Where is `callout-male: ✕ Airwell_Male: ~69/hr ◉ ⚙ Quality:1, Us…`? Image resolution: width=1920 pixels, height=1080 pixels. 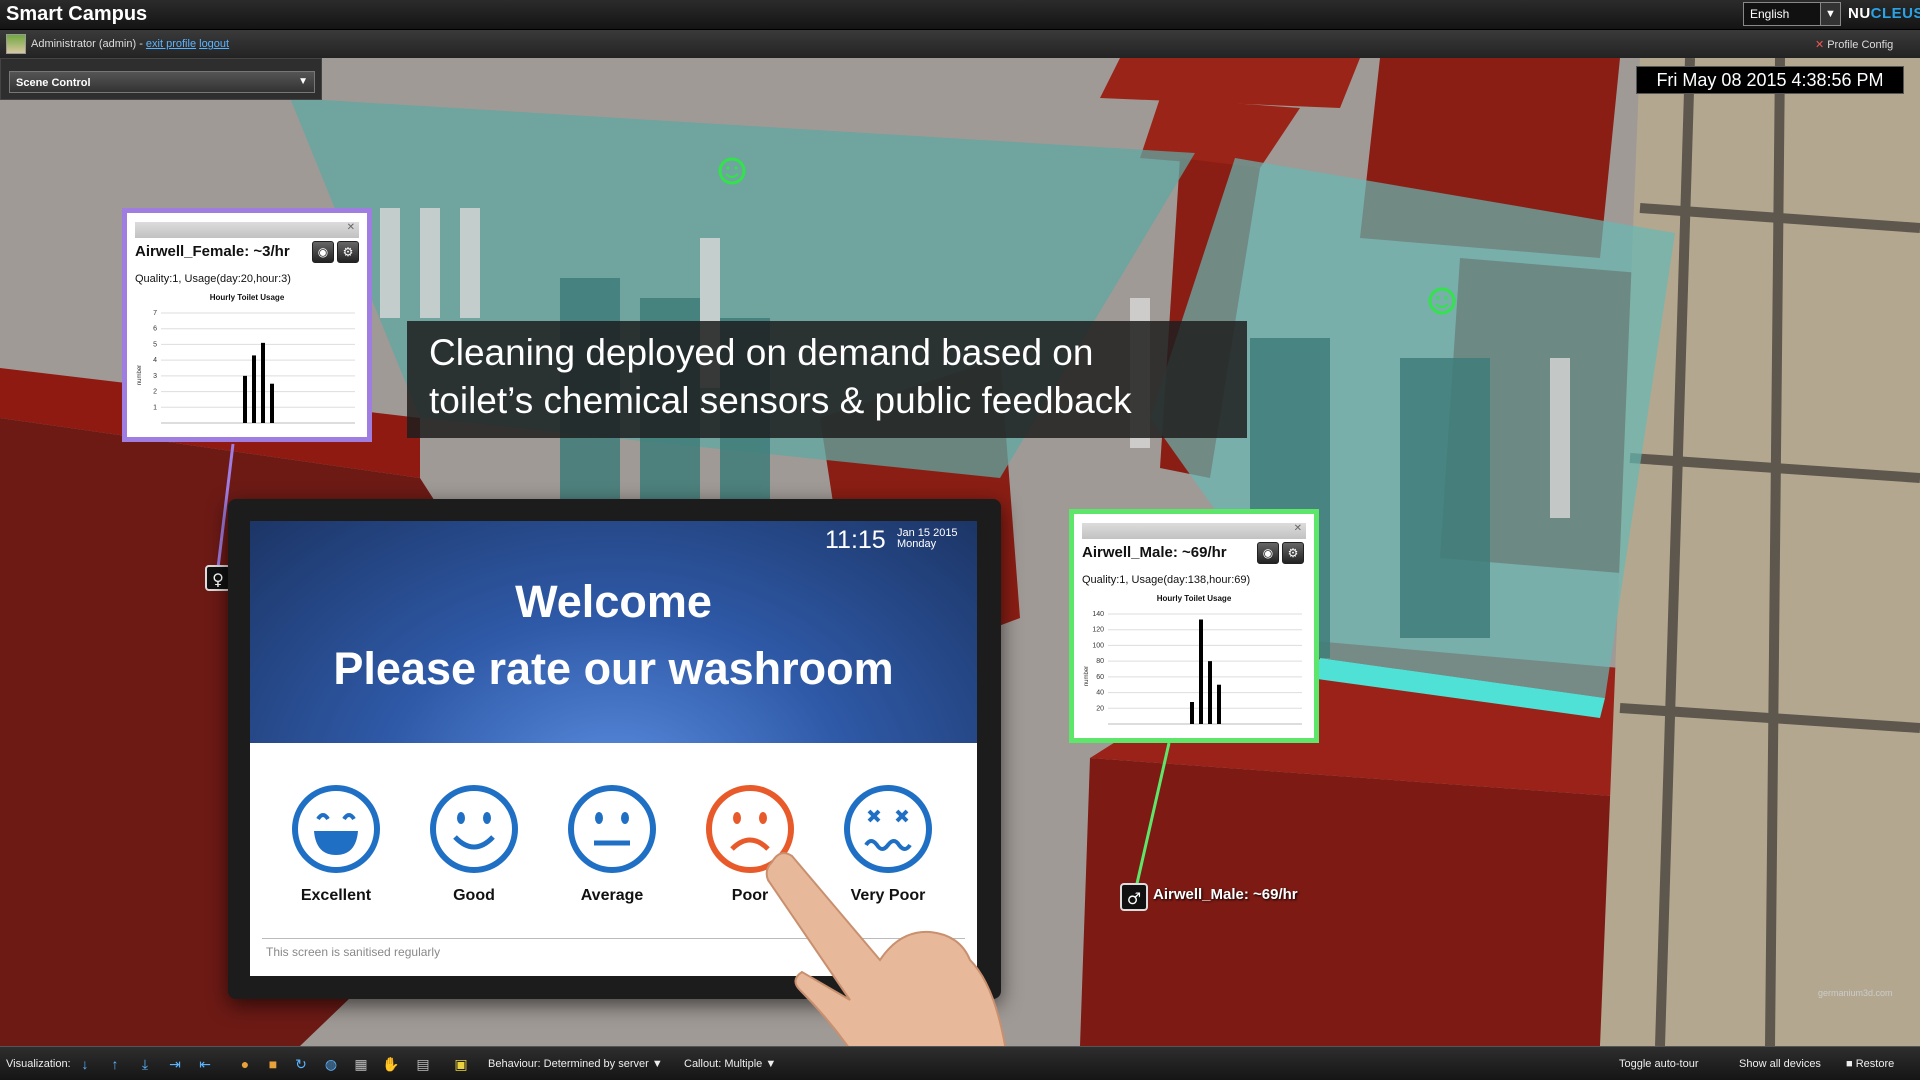 callout-male: ✕ Airwell_Male: ~69/hr ◉ ⚙ Quality:1, Us… is located at coordinates (1194, 626).